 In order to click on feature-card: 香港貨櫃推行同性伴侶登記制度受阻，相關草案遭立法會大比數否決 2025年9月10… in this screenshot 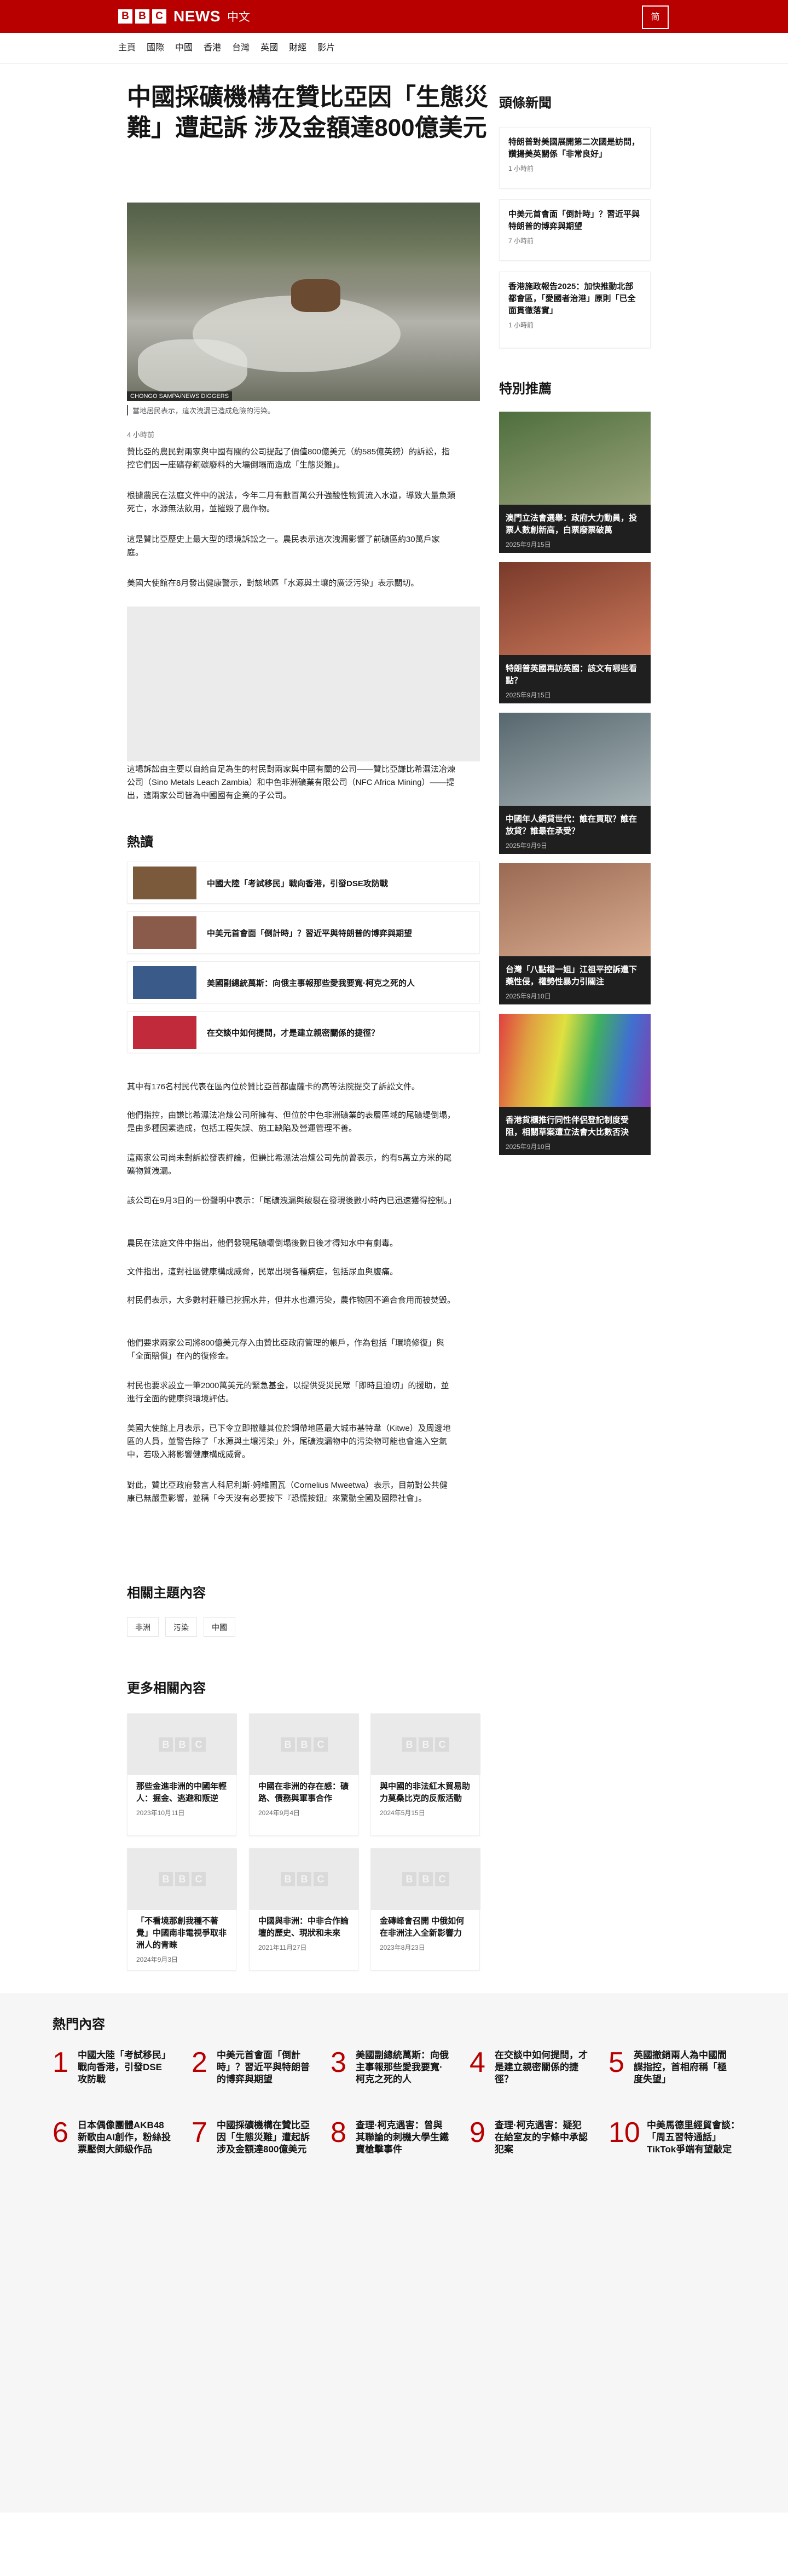, I will do `click(575, 1084)`.